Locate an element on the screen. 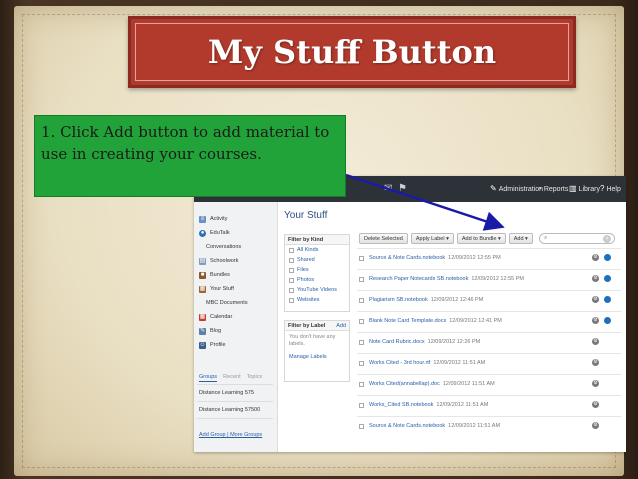 Image resolution: width=638 pixels, height=479 pixels. sidebar-item-blog: ✎ Blog is located at coordinates (210, 331).